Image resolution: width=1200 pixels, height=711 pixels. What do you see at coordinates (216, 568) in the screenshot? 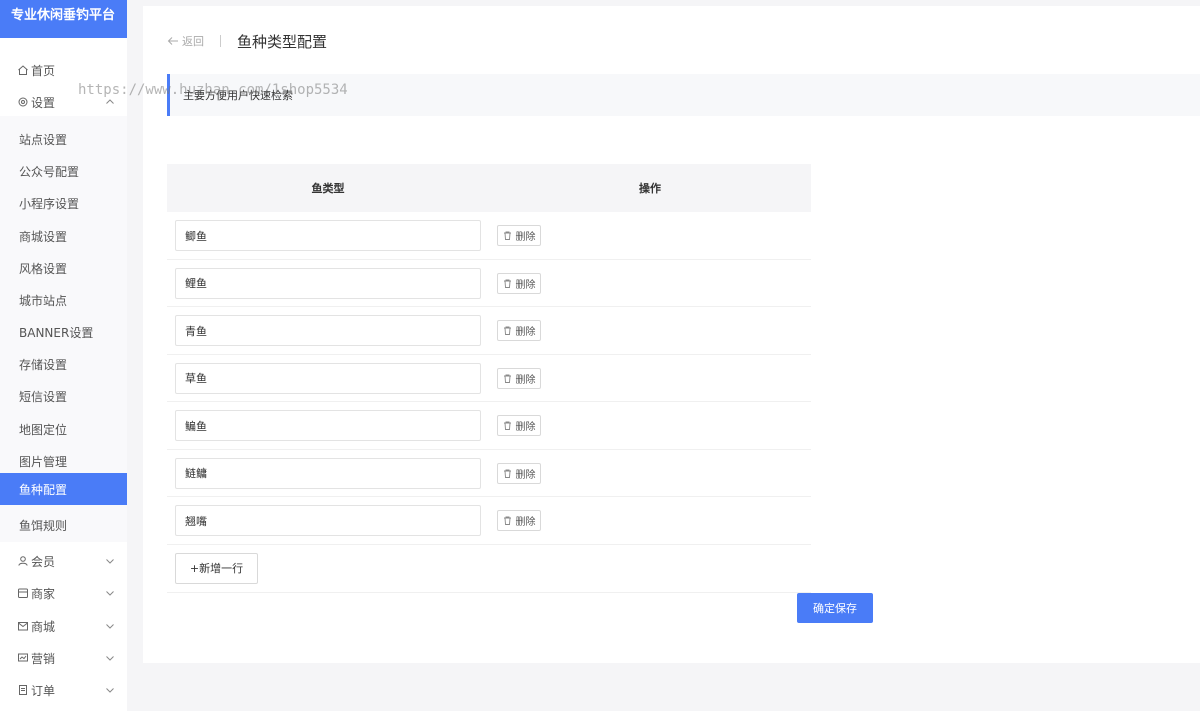
I see `add-row-button: +新增一行` at bounding box center [216, 568].